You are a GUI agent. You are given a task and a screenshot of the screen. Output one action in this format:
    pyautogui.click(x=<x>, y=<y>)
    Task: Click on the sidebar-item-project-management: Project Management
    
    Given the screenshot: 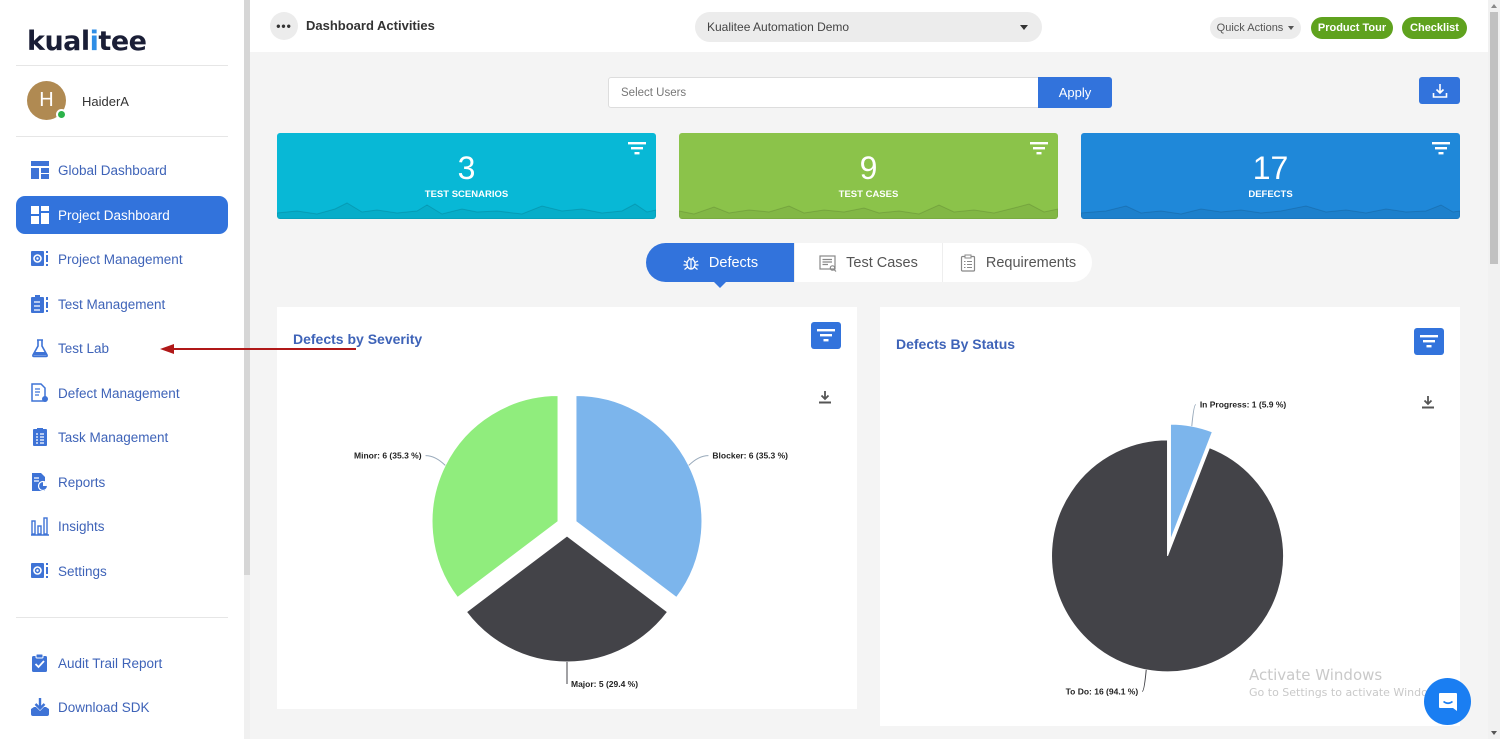 What is the action you would take?
    pyautogui.click(x=122, y=259)
    